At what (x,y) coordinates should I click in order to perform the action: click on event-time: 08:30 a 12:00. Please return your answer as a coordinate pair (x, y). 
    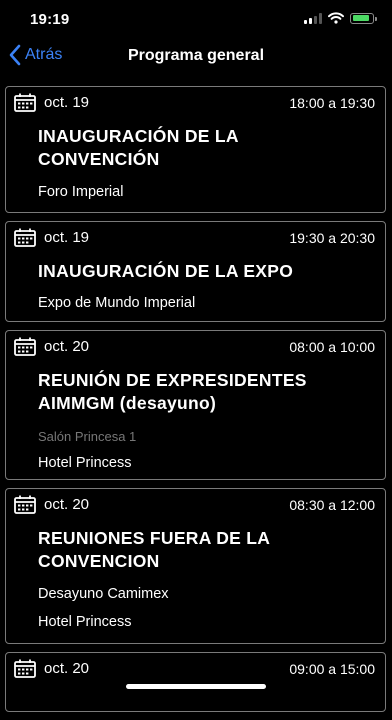
    Looking at the image, I should click on (332, 505).